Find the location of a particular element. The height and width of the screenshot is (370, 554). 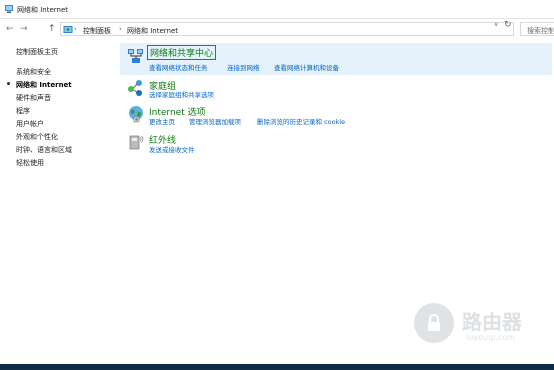

address-bar: ← → ↑ › 控制面板 › 网络和 Internet ∨ ↻ 搜索控制面板 is located at coordinates (277, 29).